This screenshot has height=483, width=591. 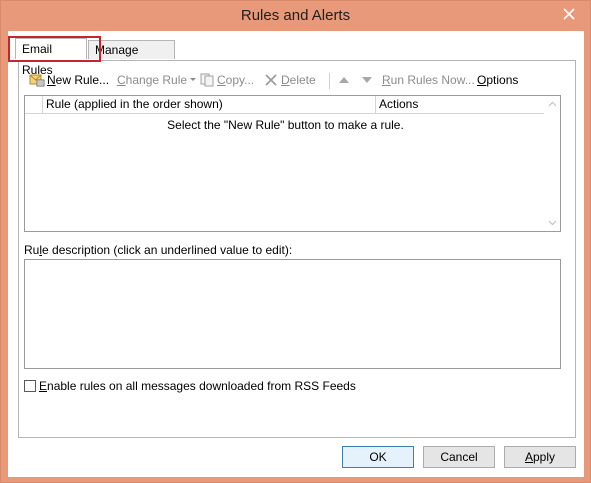 I want to click on rss-rules-checkbox, so click(x=30, y=386).